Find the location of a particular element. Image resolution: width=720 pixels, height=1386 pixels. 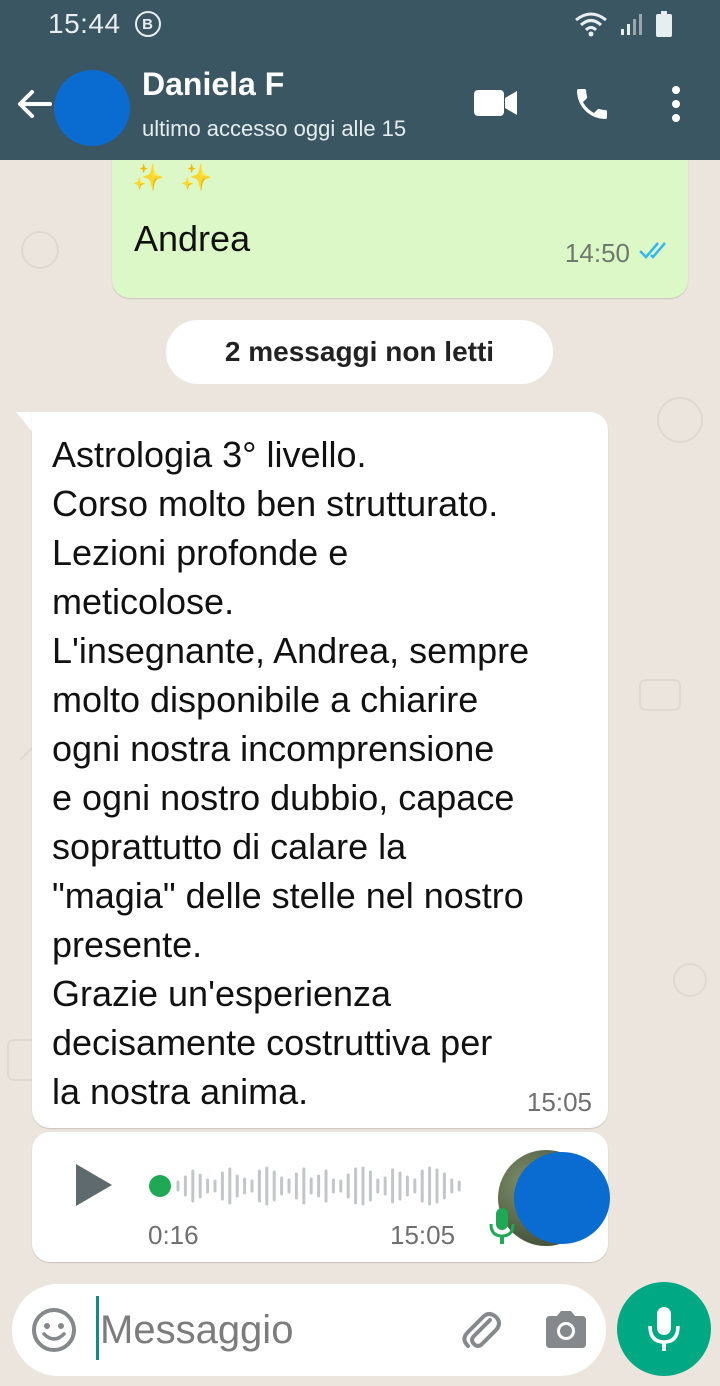

text-caret is located at coordinates (97, 1328).